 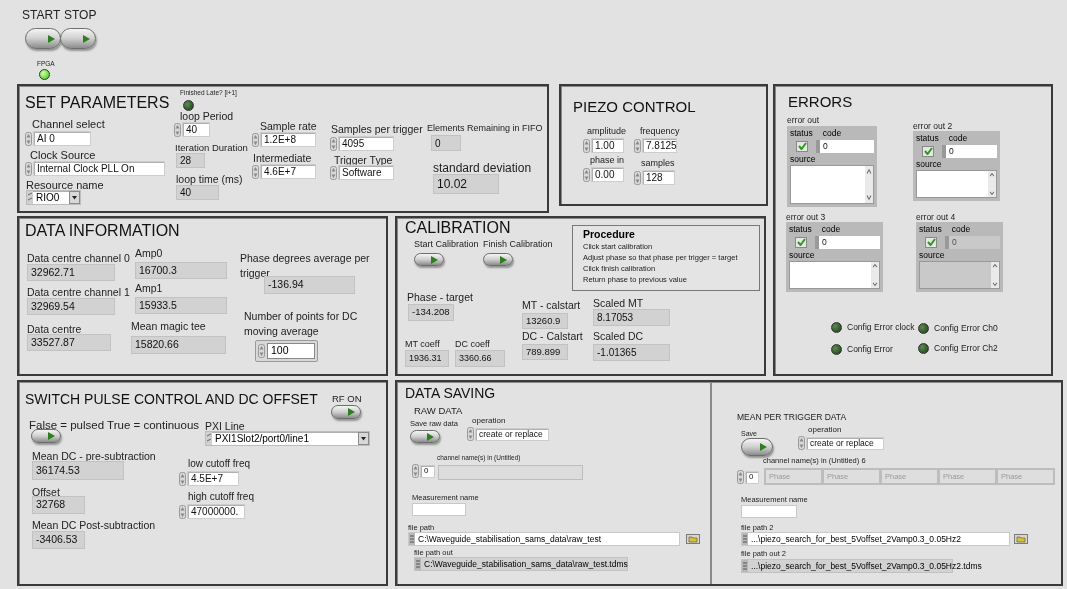 What do you see at coordinates (225, 426) in the screenshot?
I see `field-label: PXI Line` at bounding box center [225, 426].